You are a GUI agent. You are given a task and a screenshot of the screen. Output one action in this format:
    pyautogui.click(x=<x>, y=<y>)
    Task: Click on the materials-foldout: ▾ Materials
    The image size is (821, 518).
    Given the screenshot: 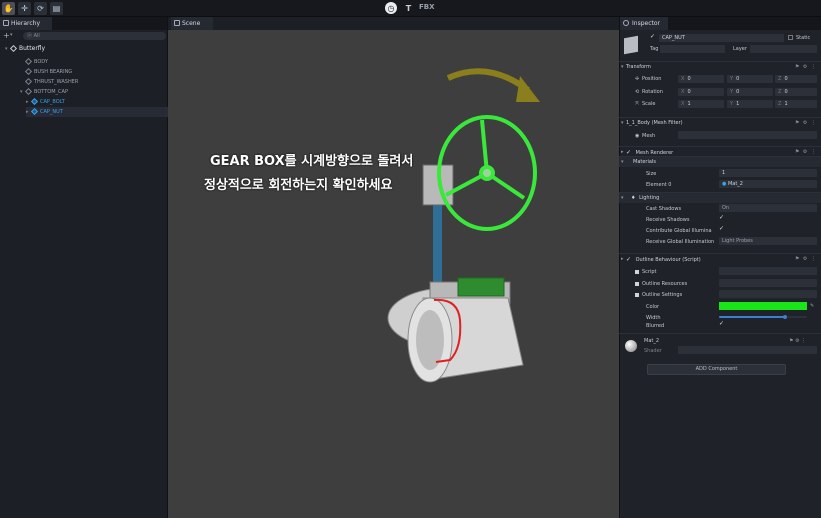 What is the action you would take?
    pyautogui.click(x=720, y=161)
    